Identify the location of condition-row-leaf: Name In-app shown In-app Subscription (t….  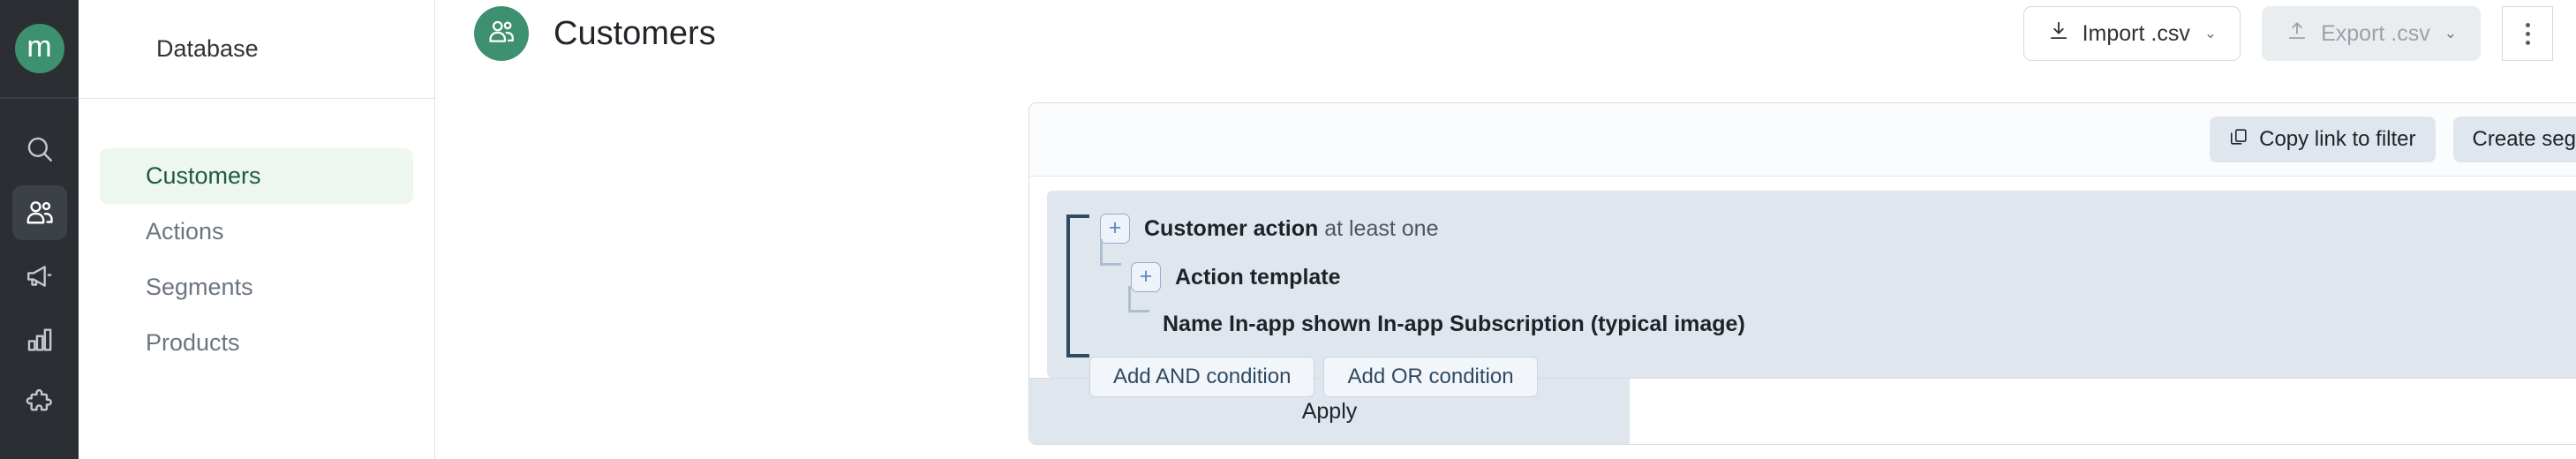
(1812, 316).